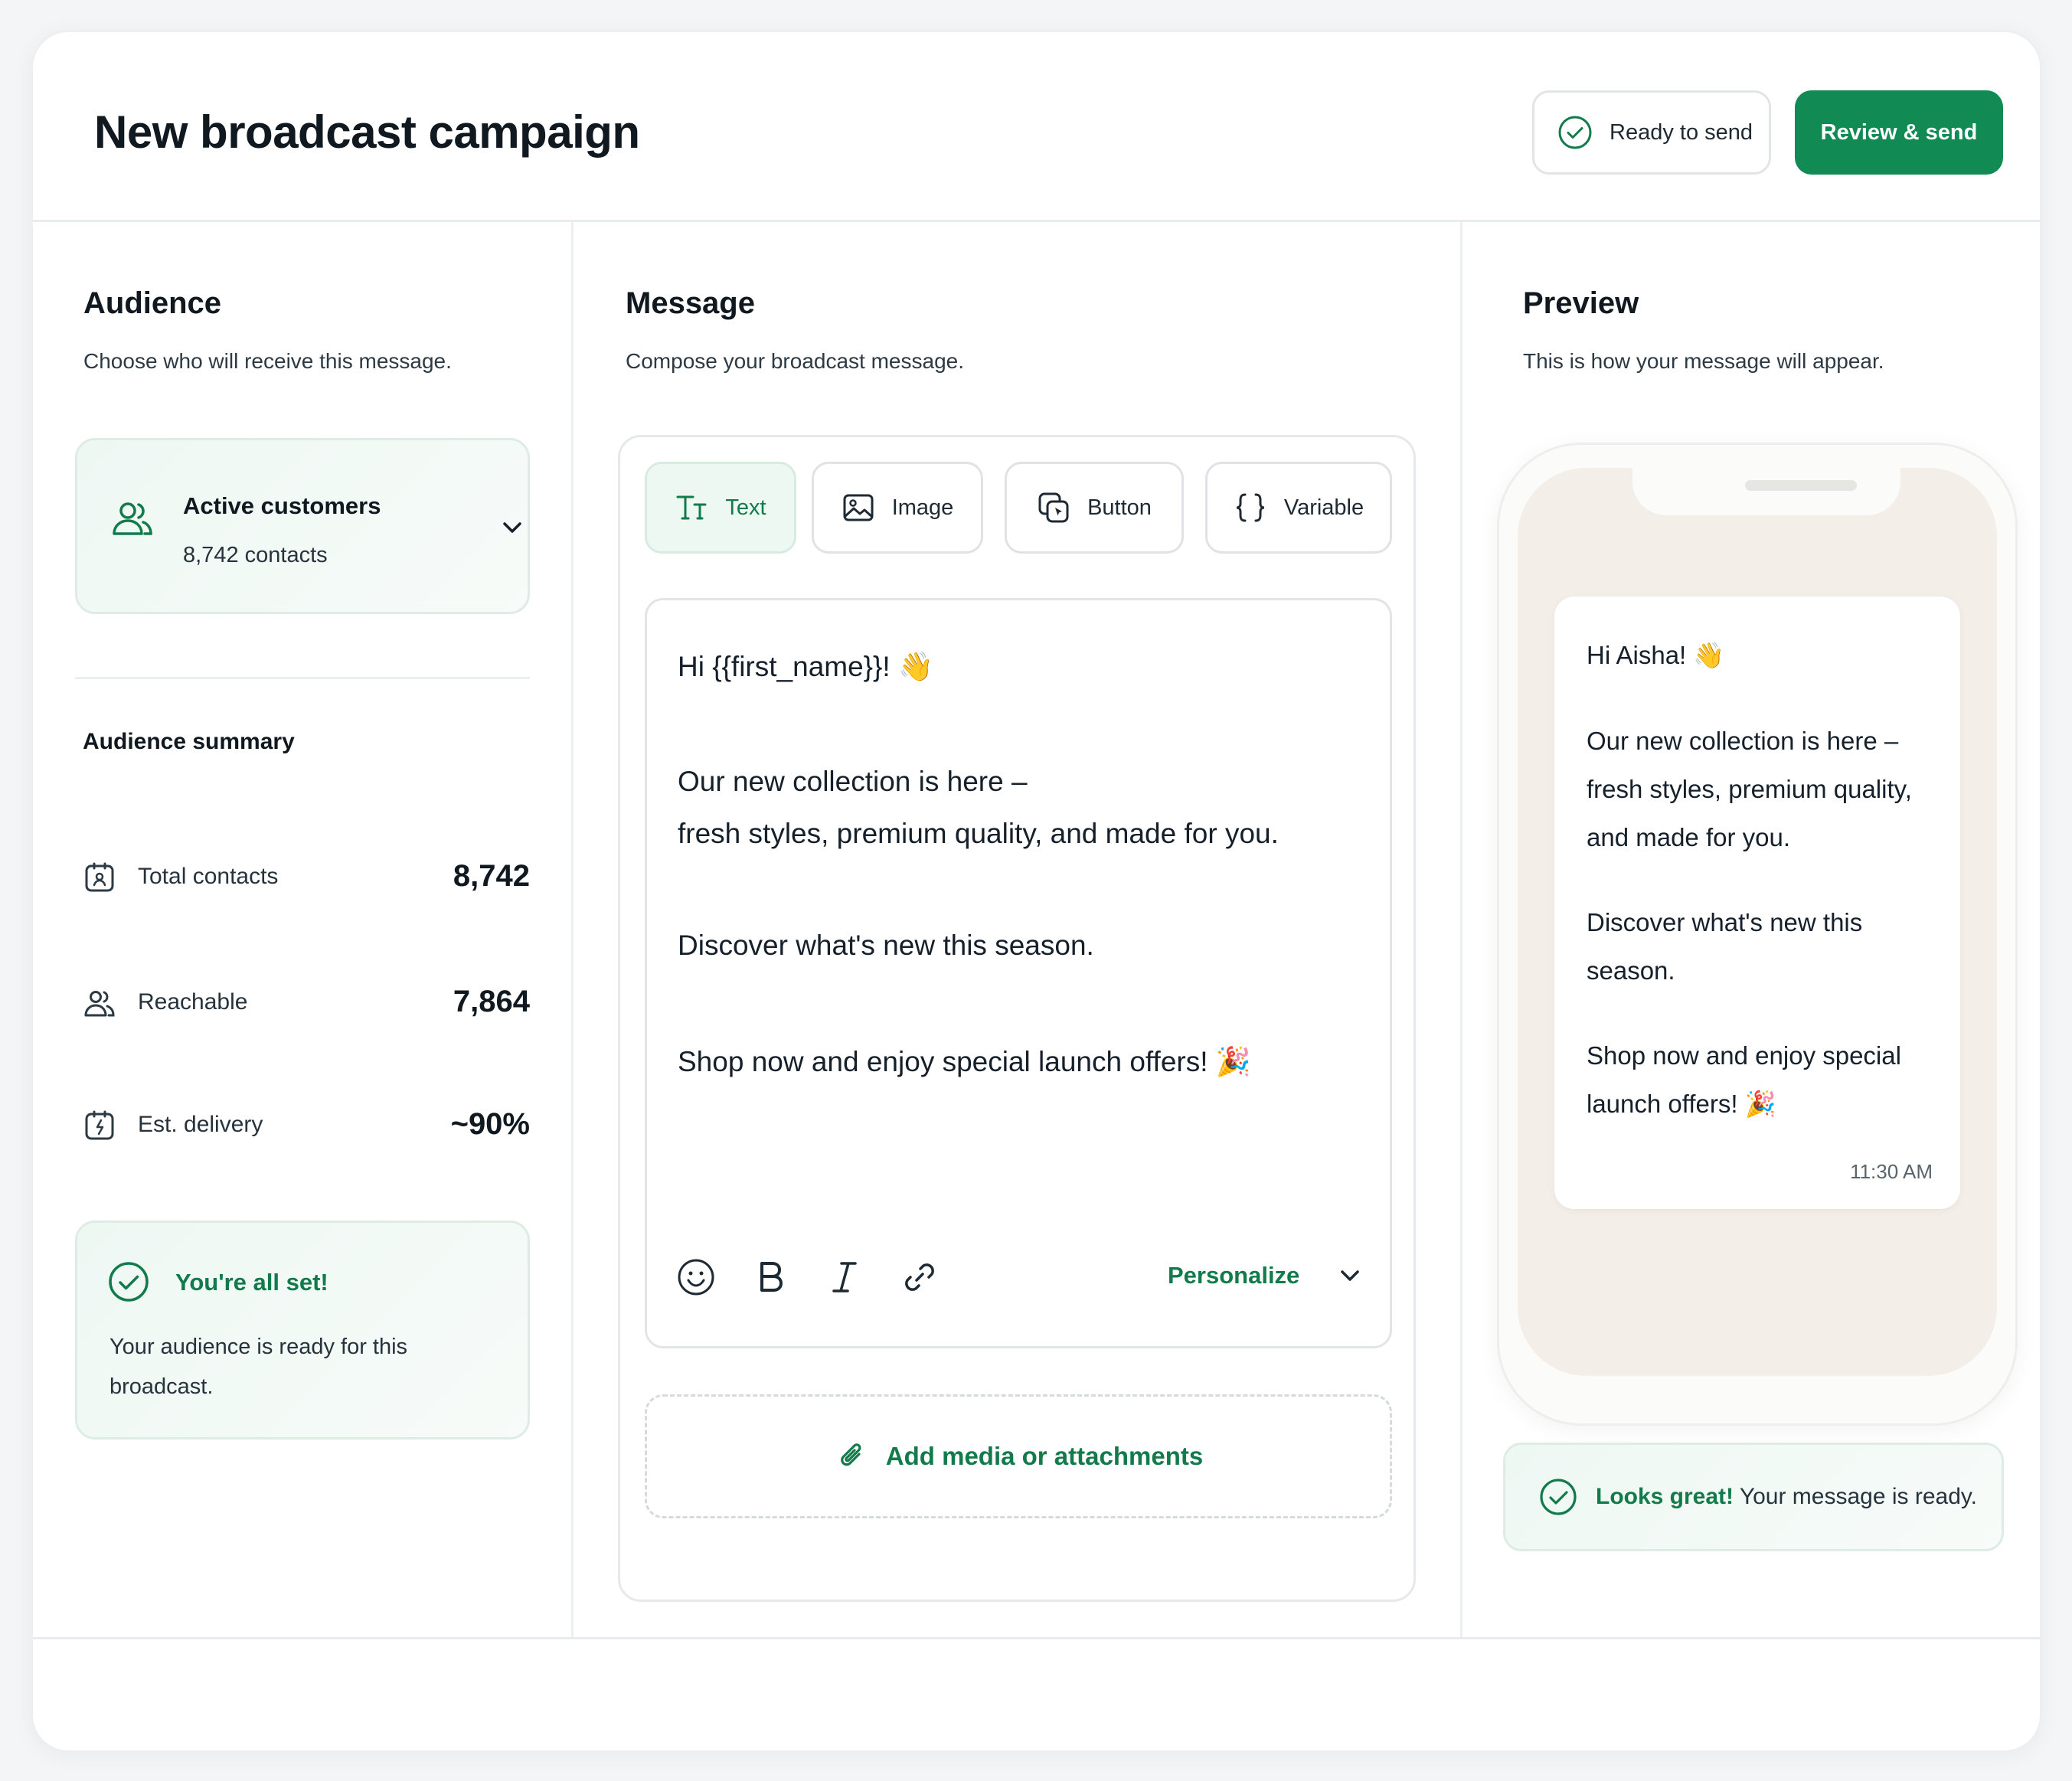 This screenshot has width=2072, height=1781. I want to click on audience-title: Audience, so click(152, 303).